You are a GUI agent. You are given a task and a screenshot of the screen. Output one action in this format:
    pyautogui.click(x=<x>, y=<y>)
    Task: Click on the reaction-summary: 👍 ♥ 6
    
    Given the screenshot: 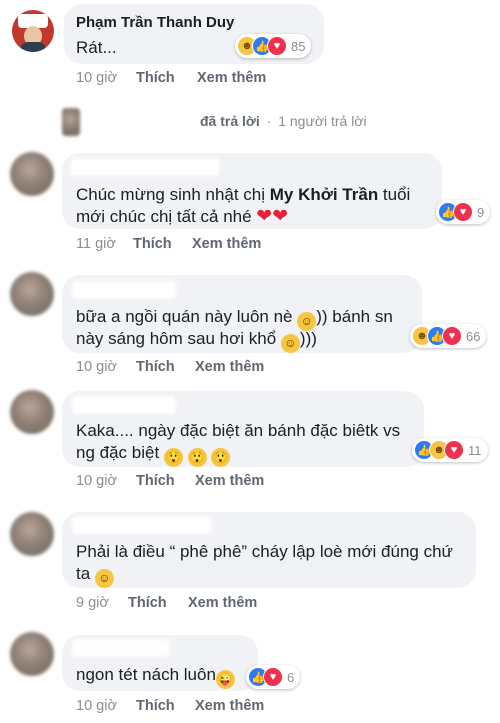 What is the action you would take?
    pyautogui.click(x=273, y=677)
    